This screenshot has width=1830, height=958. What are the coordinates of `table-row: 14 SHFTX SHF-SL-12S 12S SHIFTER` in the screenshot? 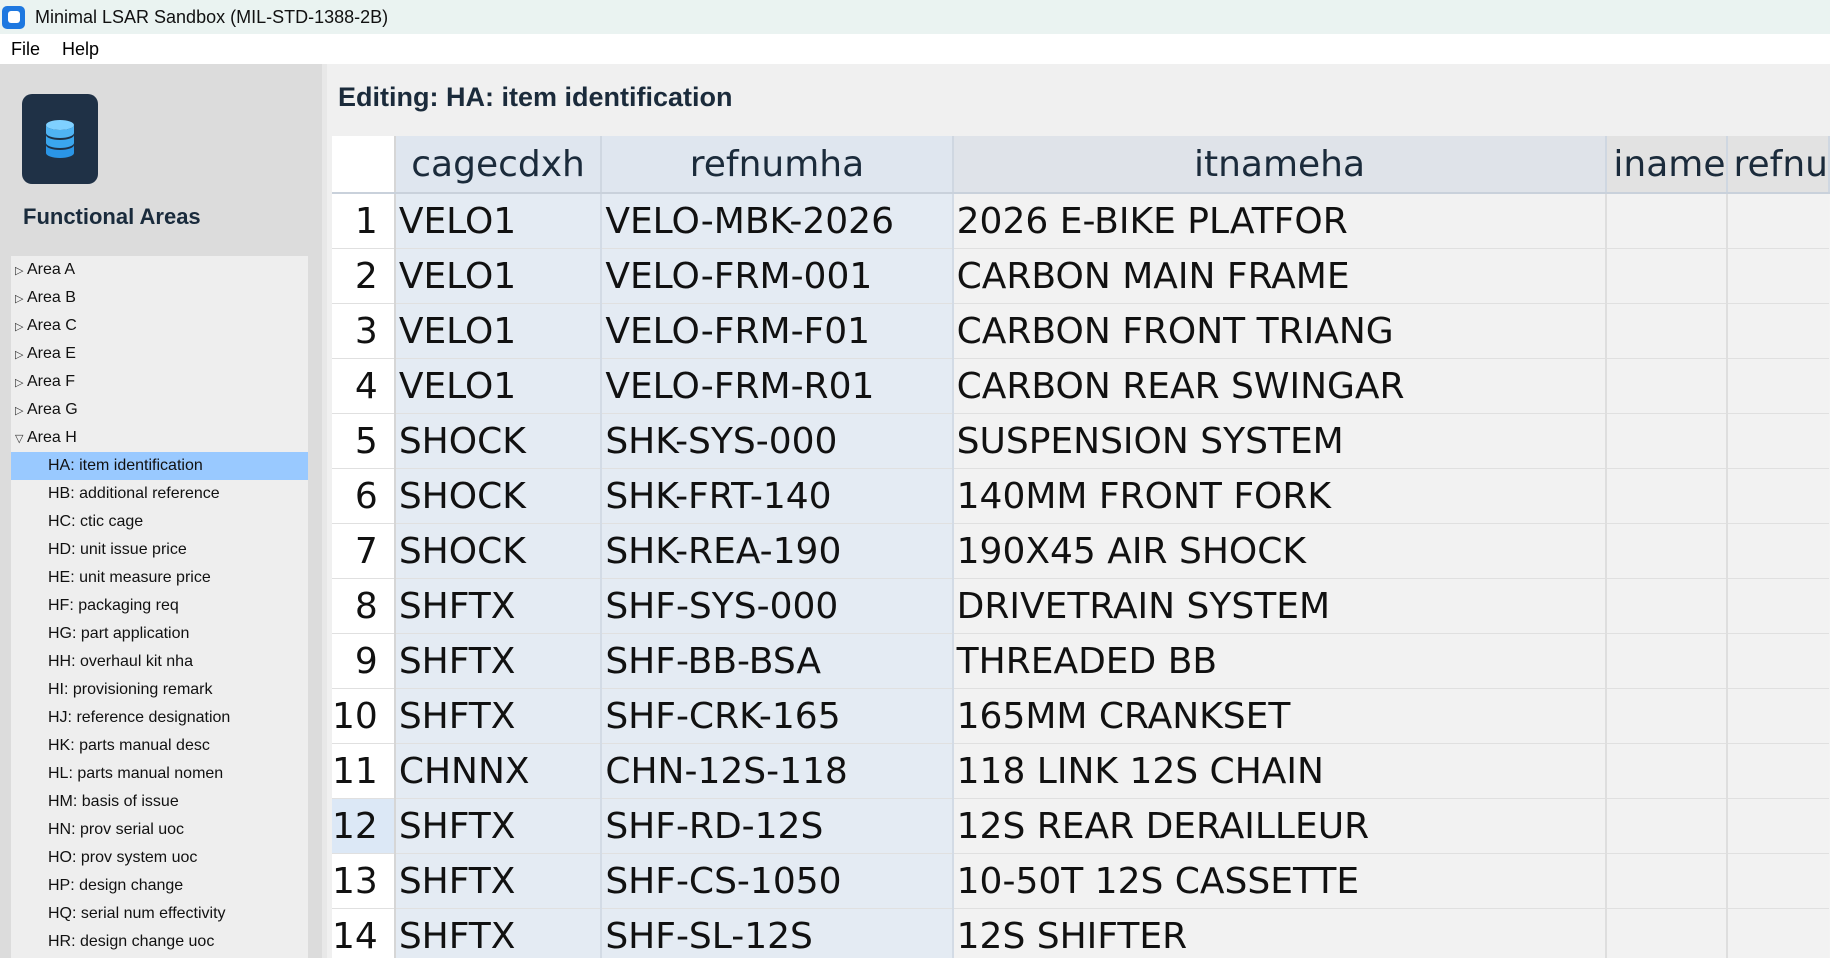 It's located at (1080, 933).